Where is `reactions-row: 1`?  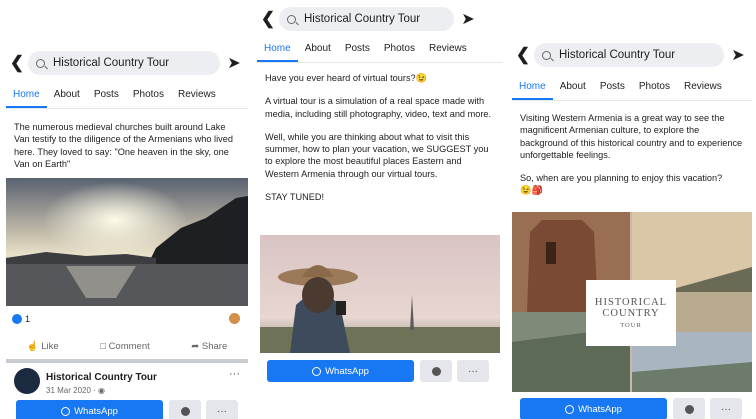 reactions-row: 1 is located at coordinates (21, 319).